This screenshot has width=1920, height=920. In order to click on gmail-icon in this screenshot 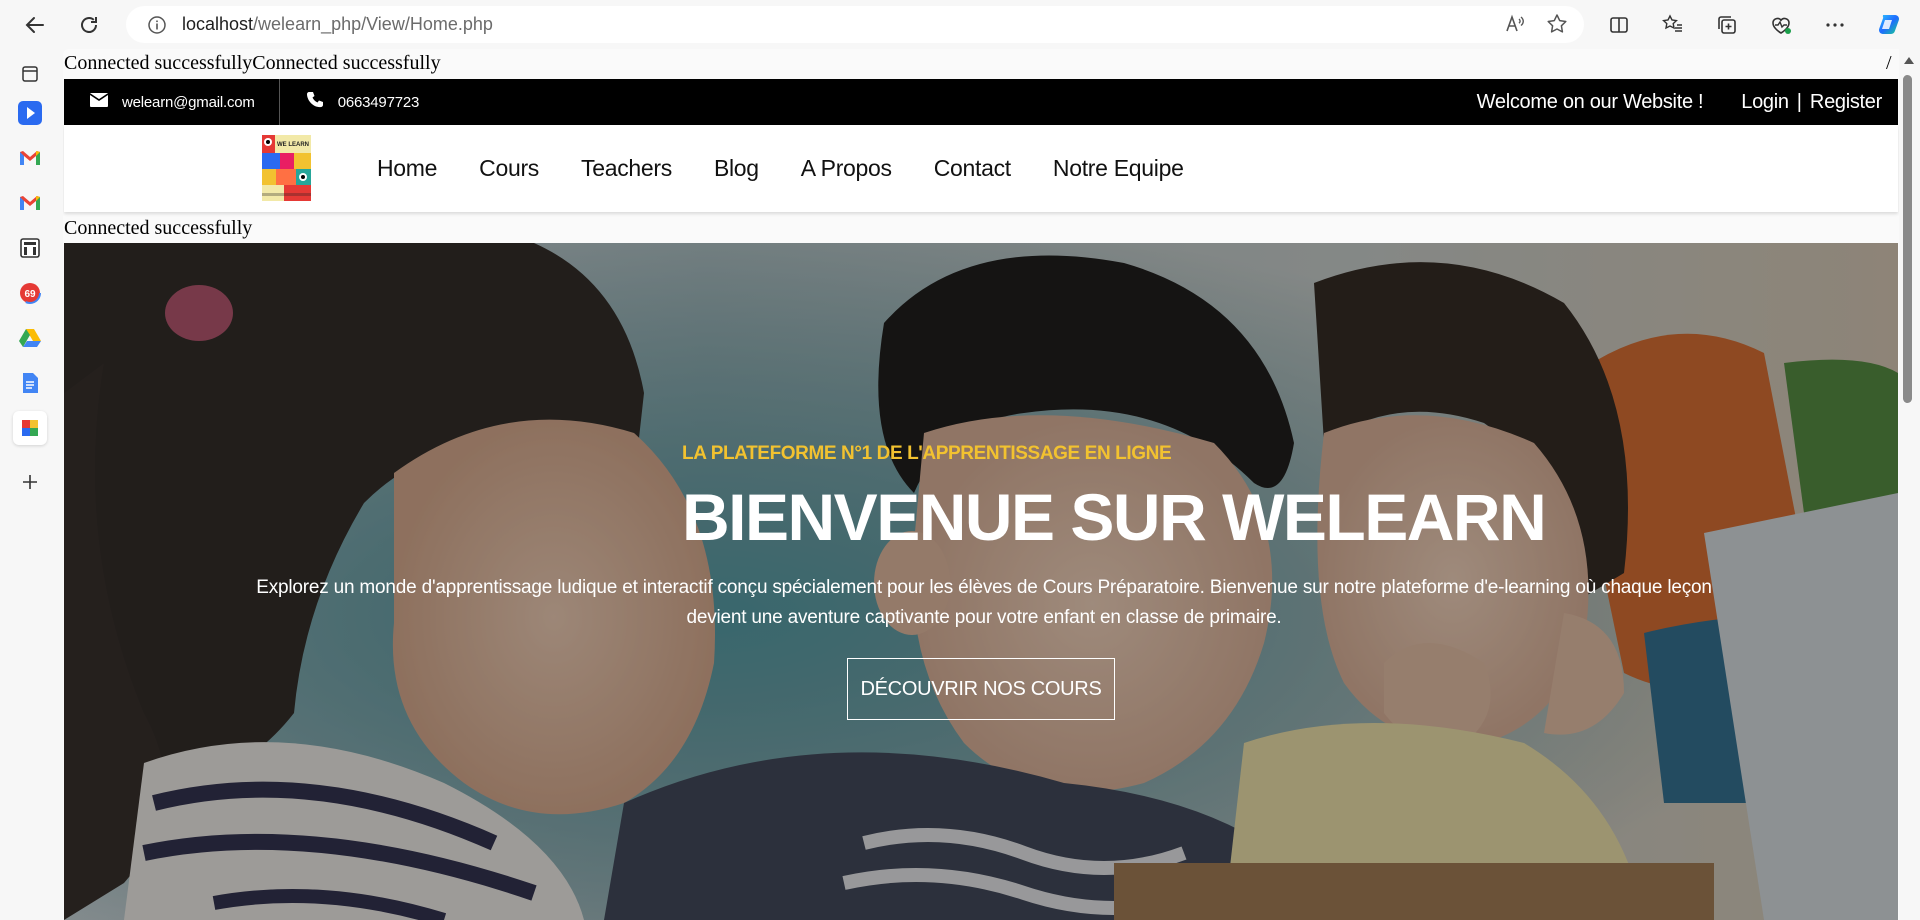, I will do `click(30, 158)`.